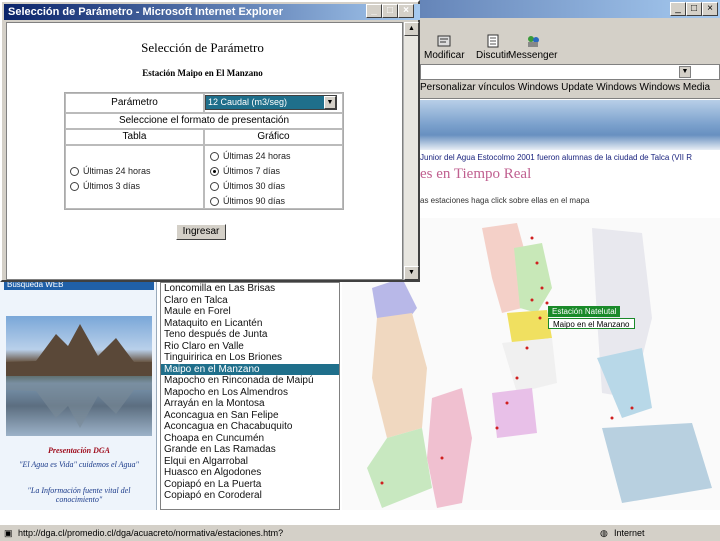  What do you see at coordinates (250, 358) in the screenshot?
I see `station-list-item: Tinguiririca en Los Briones` at bounding box center [250, 358].